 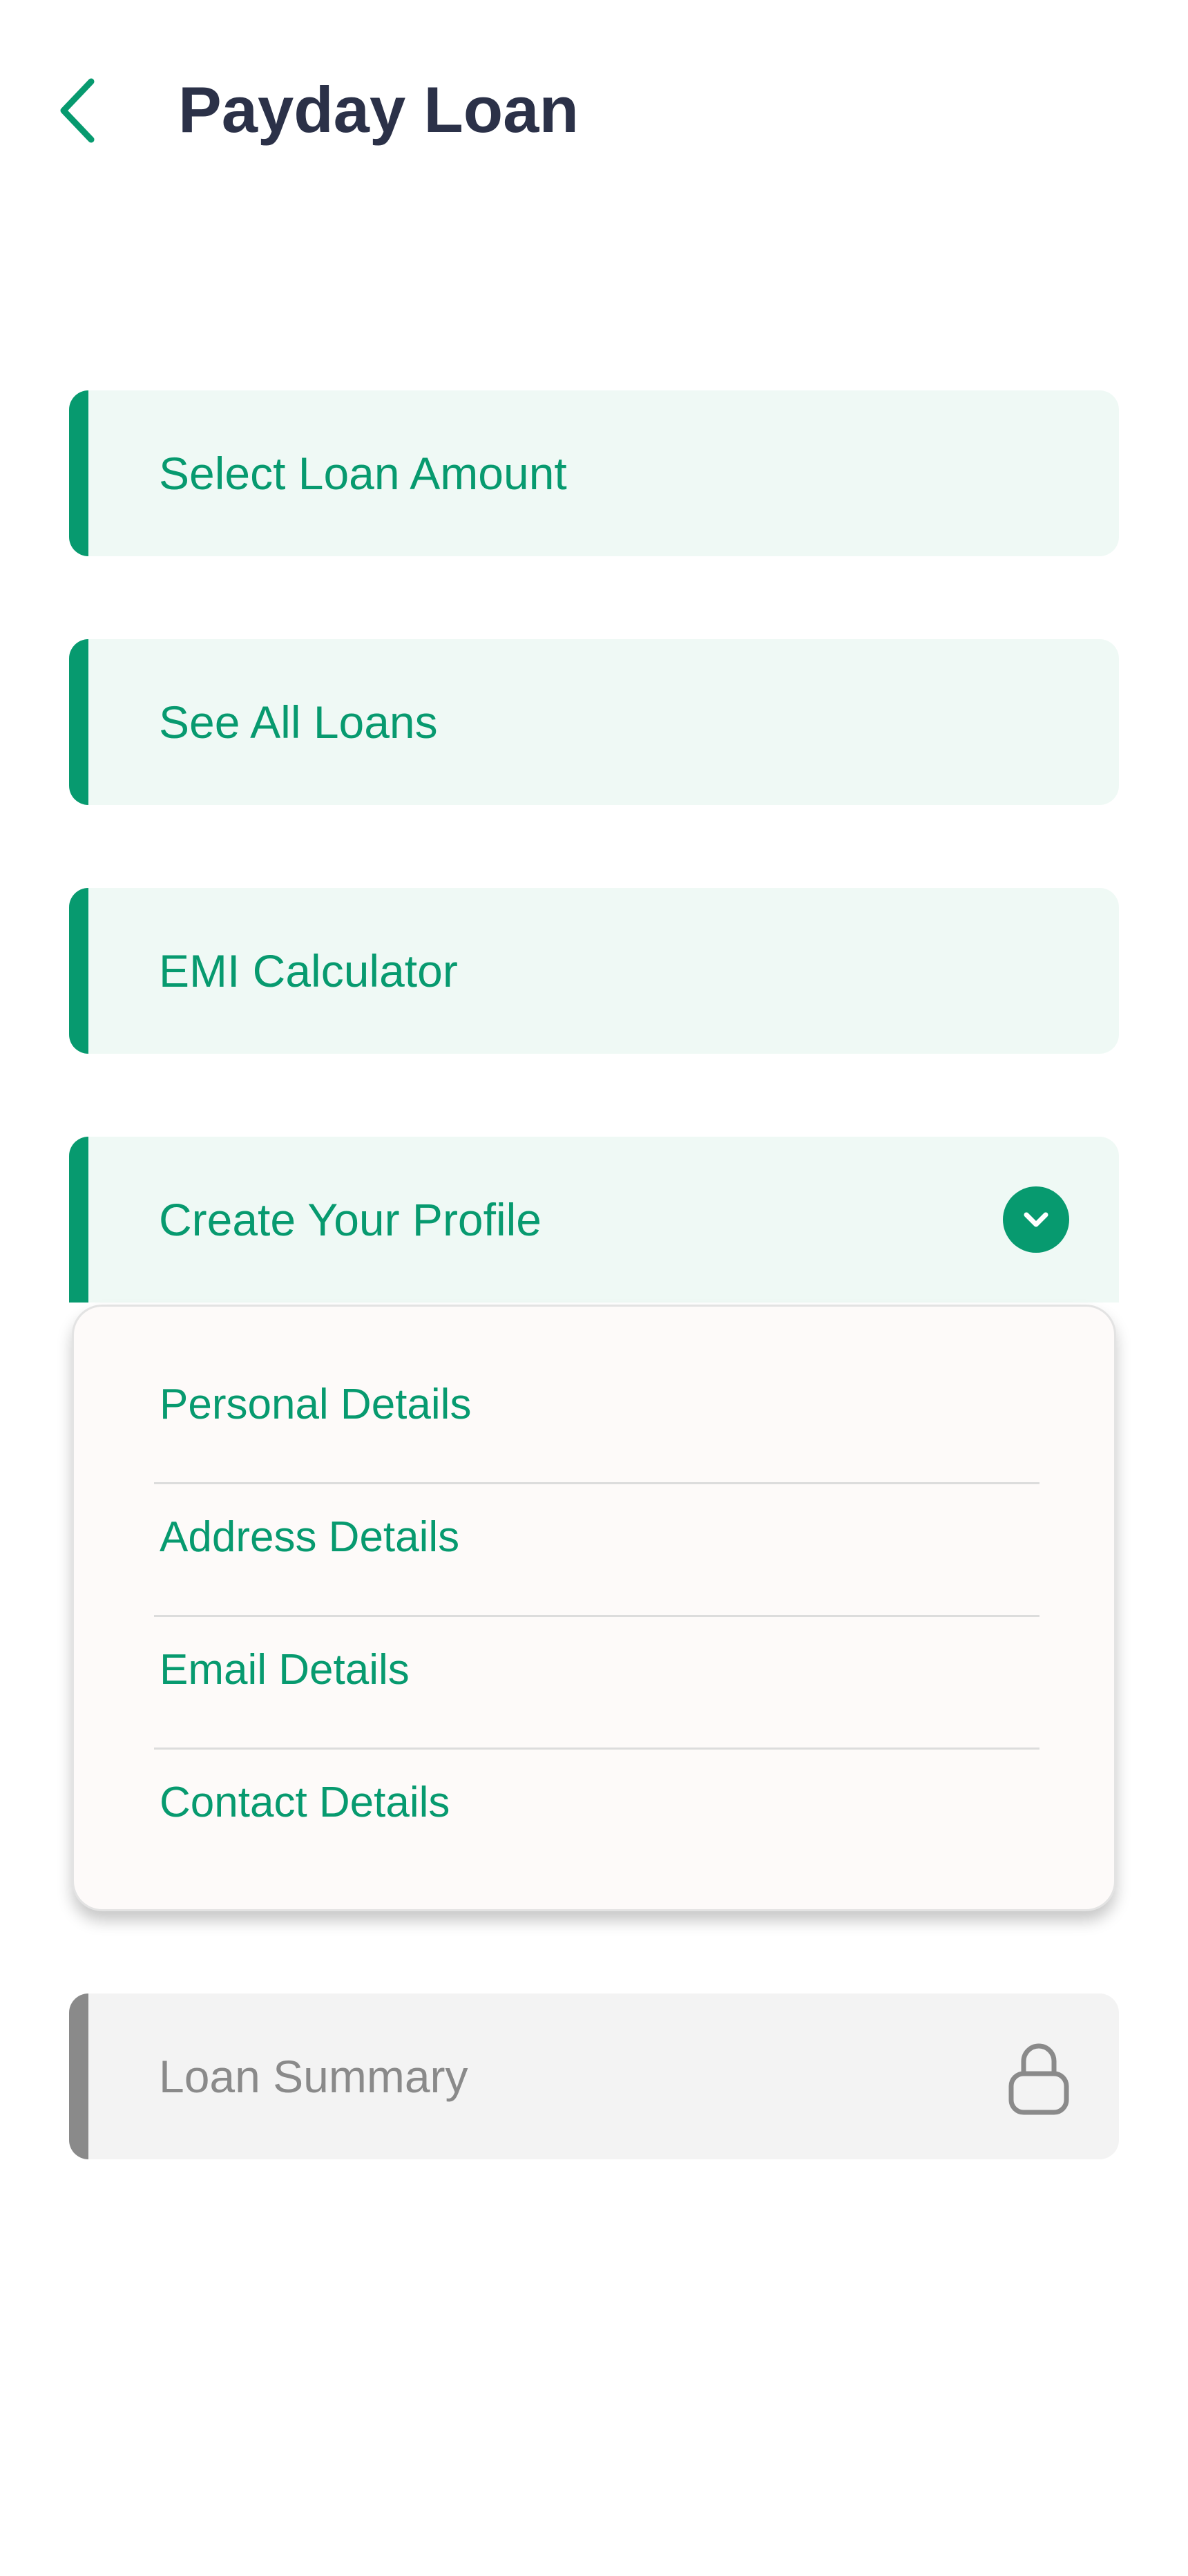 What do you see at coordinates (594, 1404) in the screenshot?
I see `submenu-item-personal-details: Personal Details` at bounding box center [594, 1404].